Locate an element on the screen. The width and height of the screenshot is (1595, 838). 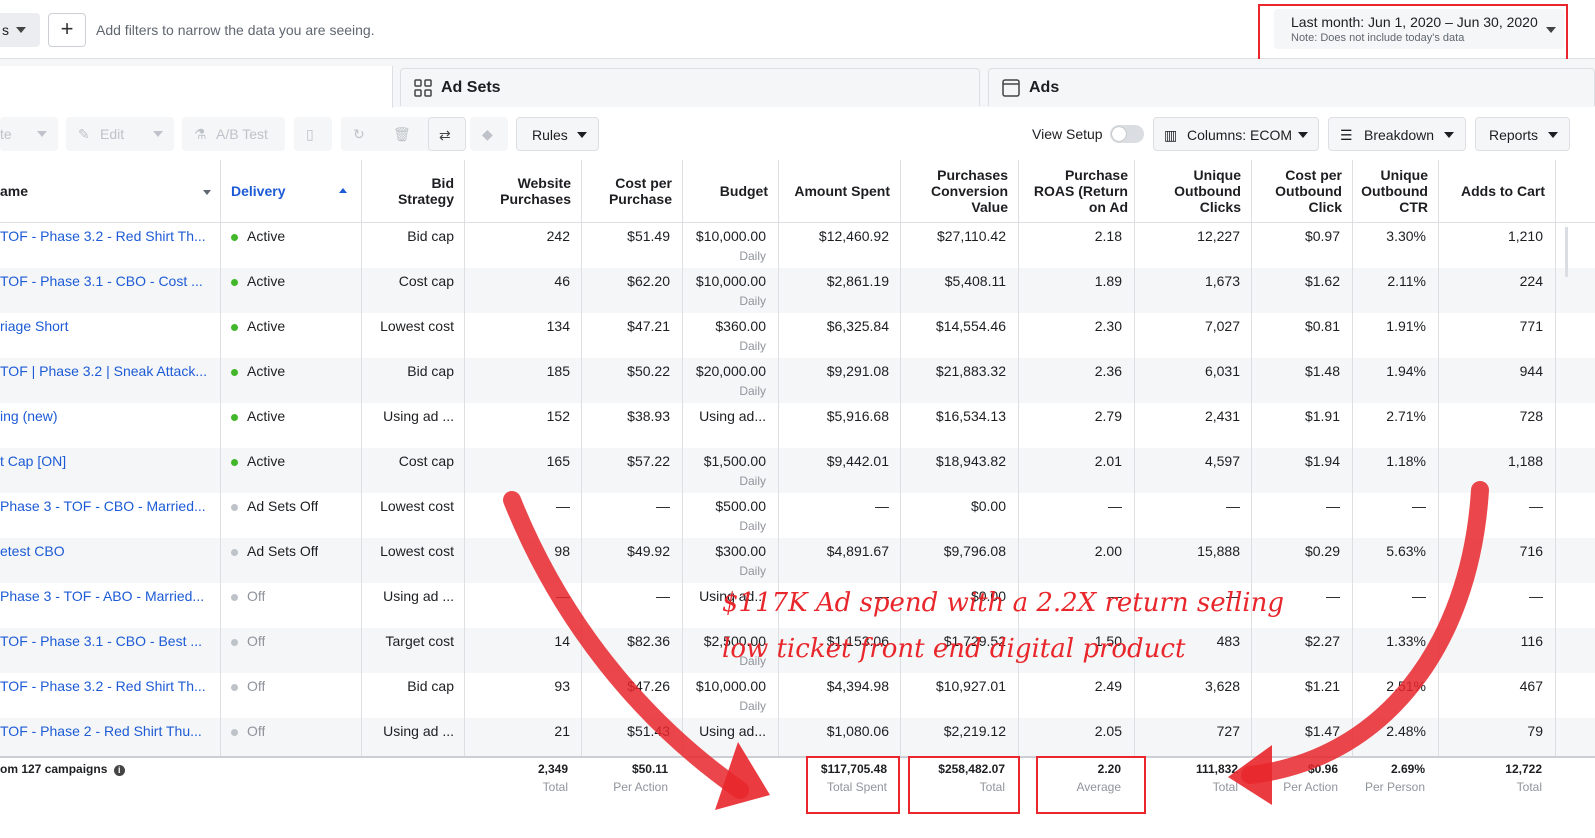
annotation-arrow-left is located at coordinates (626, 645).